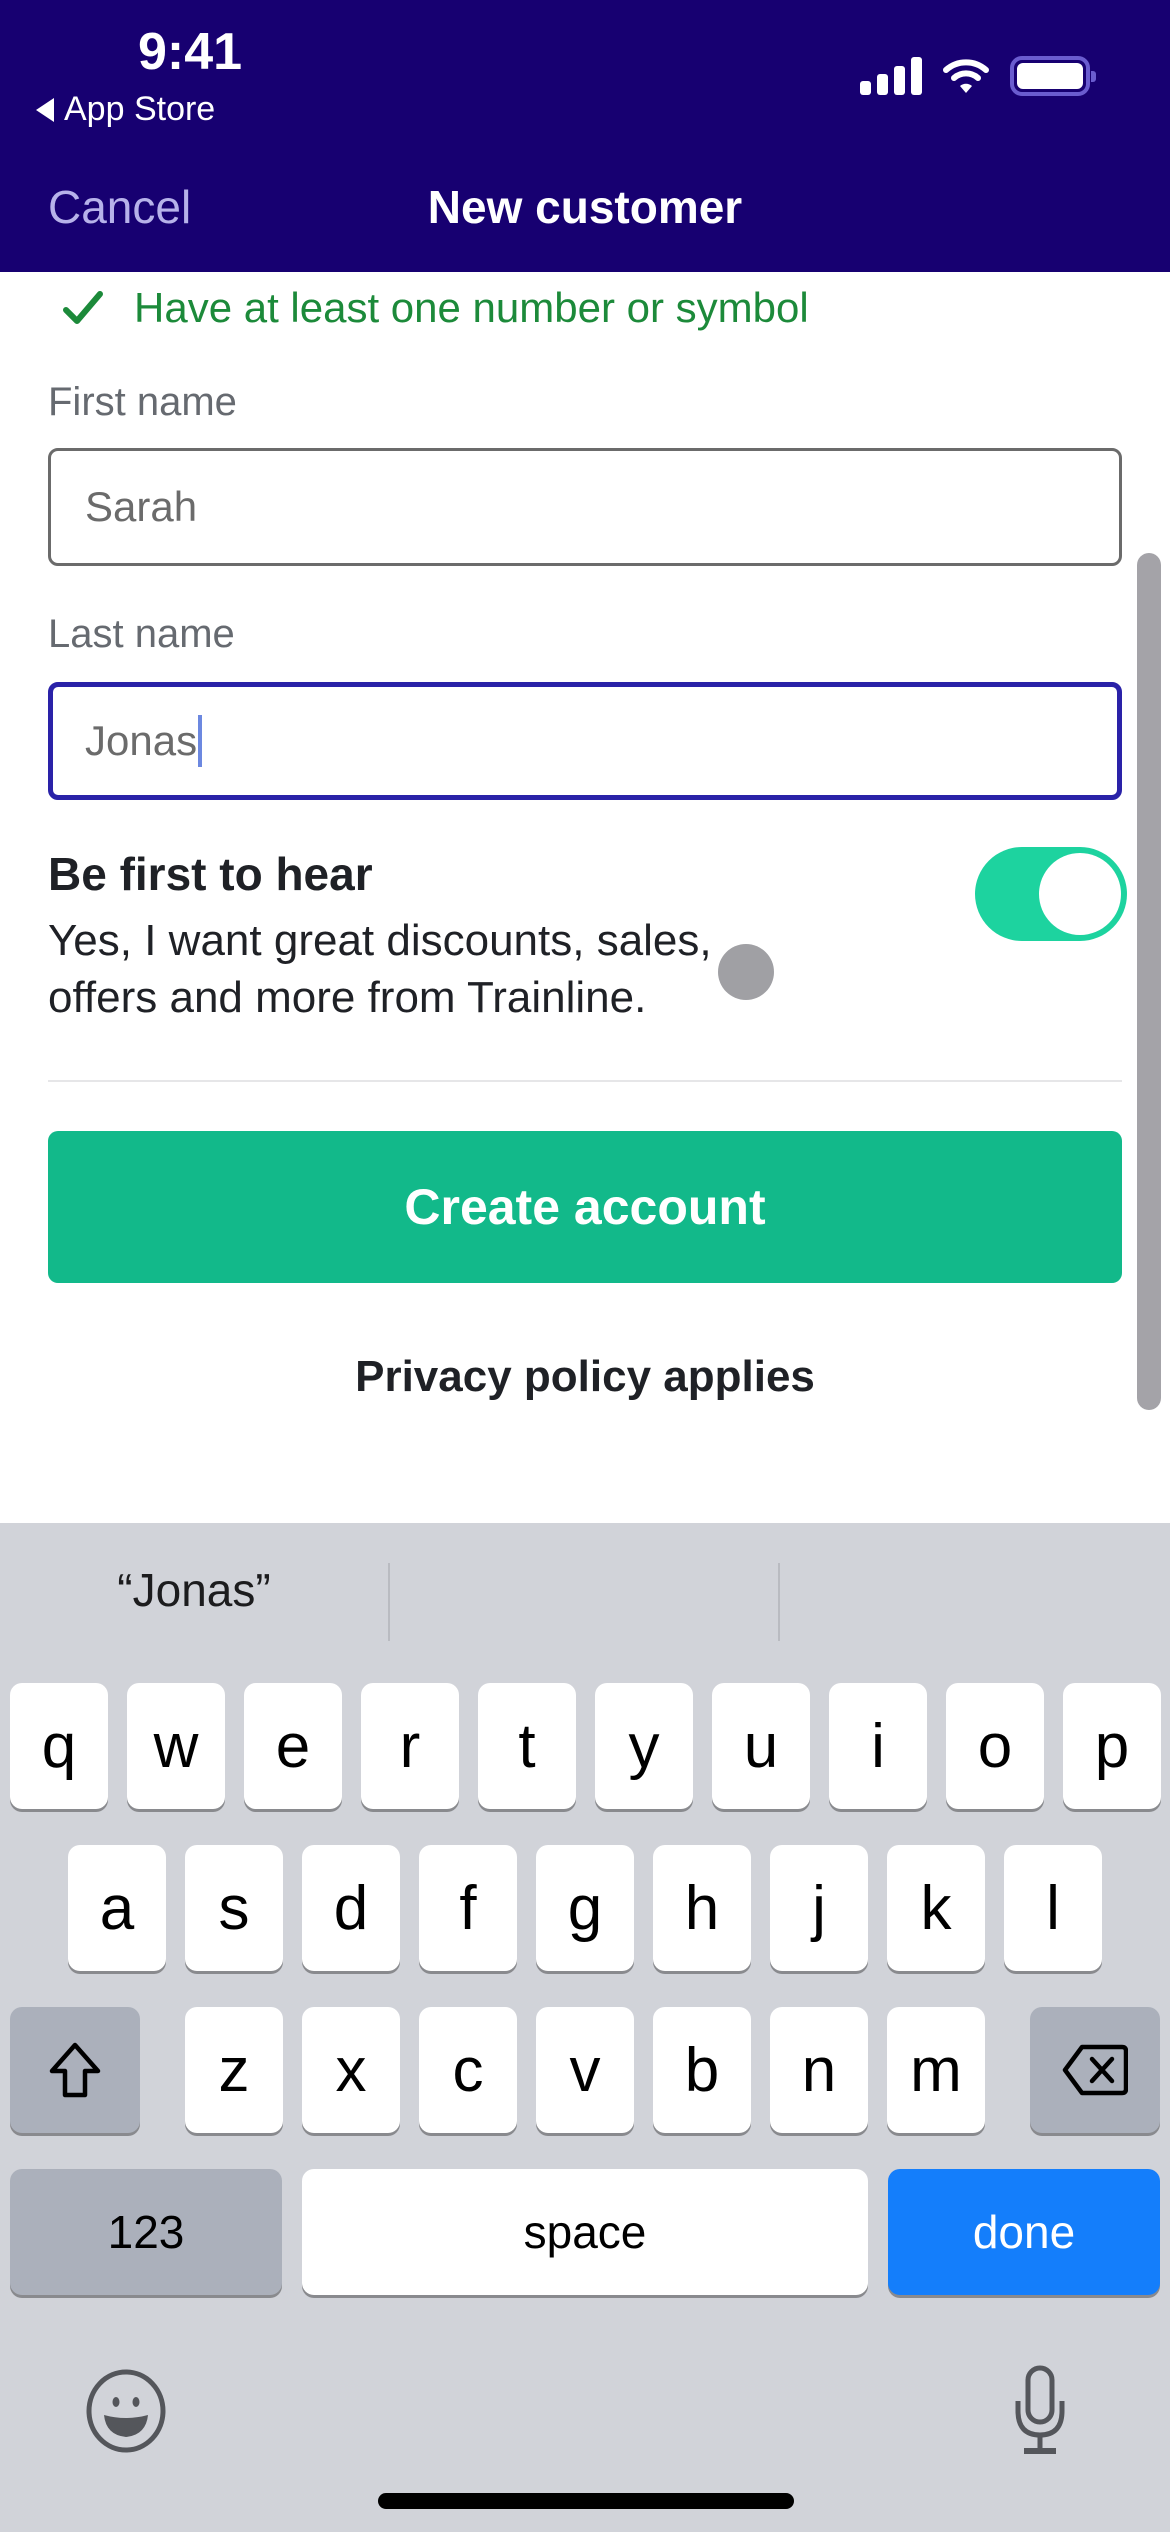  I want to click on wifi-icon, so click(966, 76).